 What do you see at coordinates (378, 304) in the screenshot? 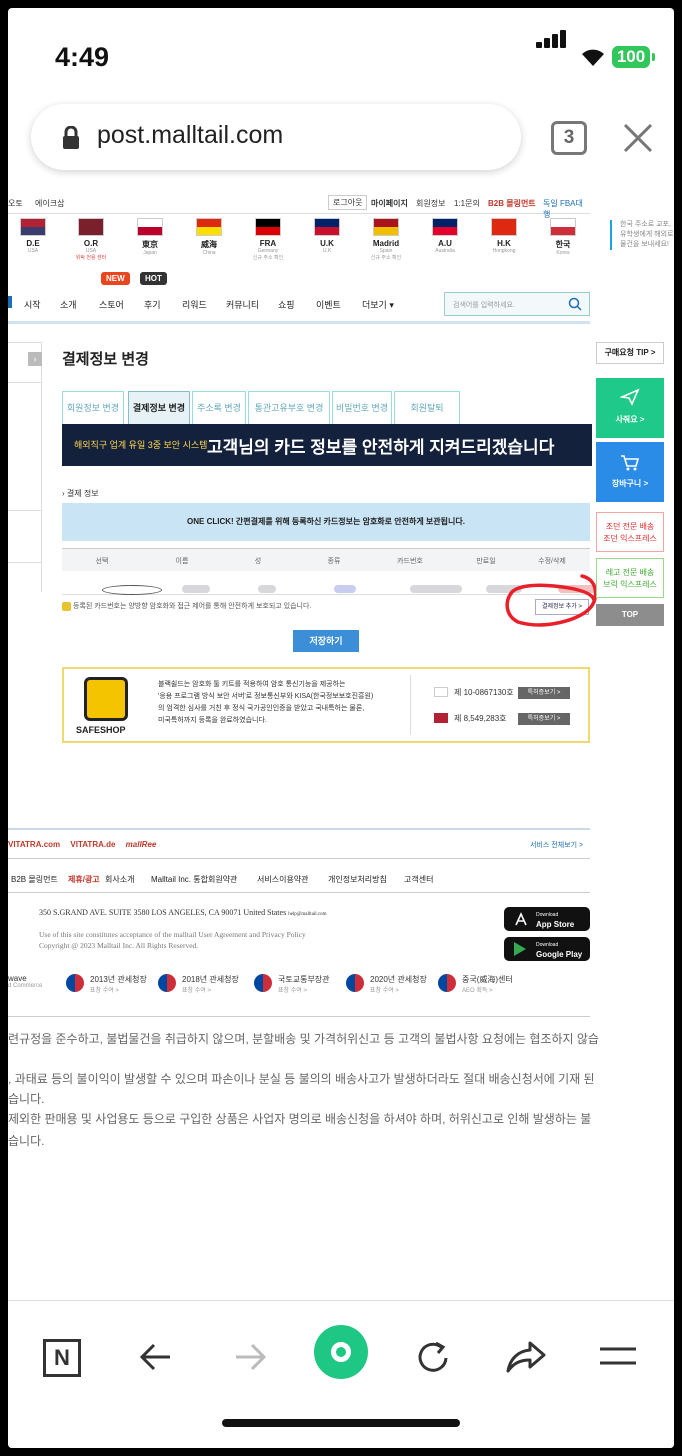
I see `nav-more: 더보기 ▾` at bounding box center [378, 304].